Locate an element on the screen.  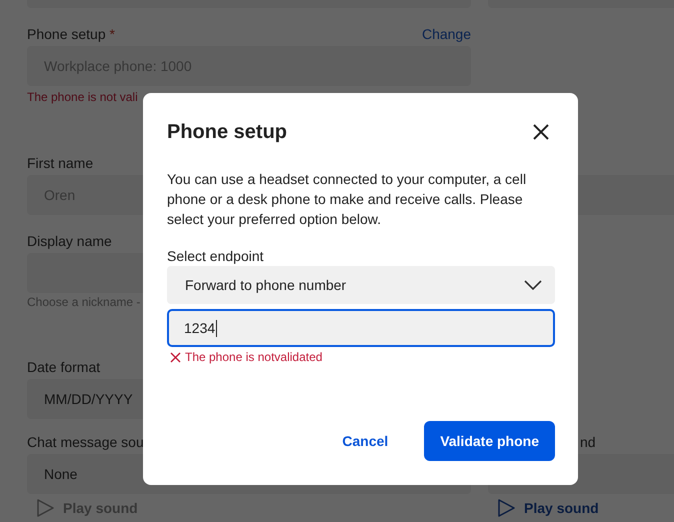
field-label: nd is located at coordinates (588, 442).